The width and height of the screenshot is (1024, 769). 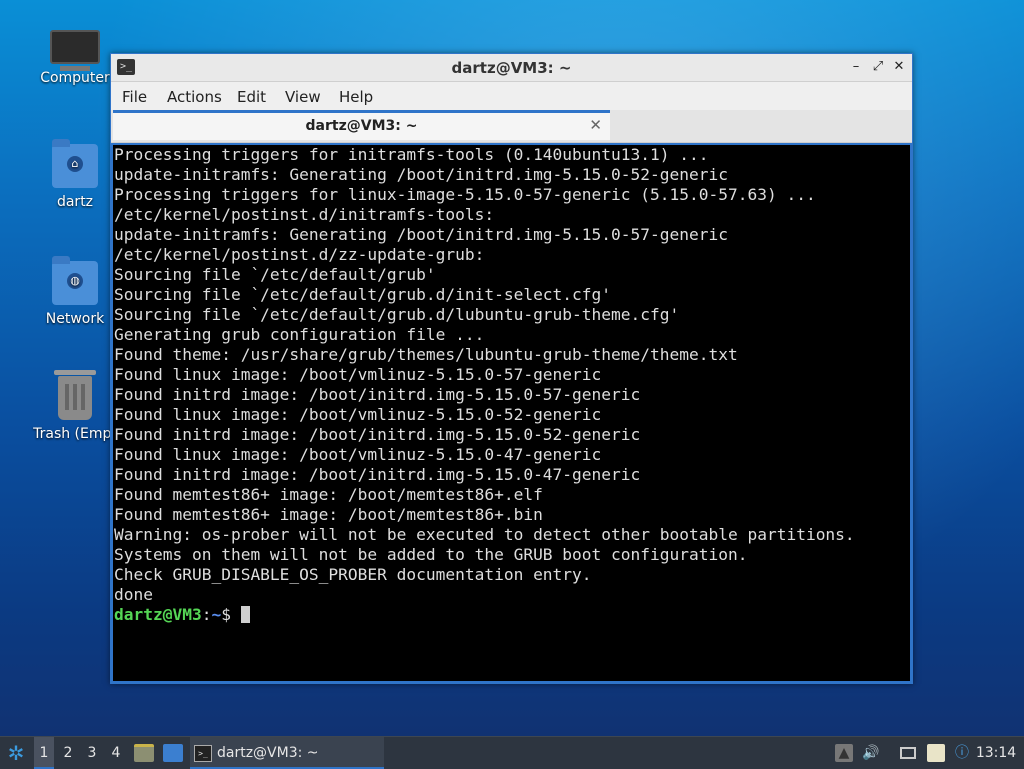 What do you see at coordinates (511, 96) in the screenshot?
I see `menu-bar: File Actions Edit View Help` at bounding box center [511, 96].